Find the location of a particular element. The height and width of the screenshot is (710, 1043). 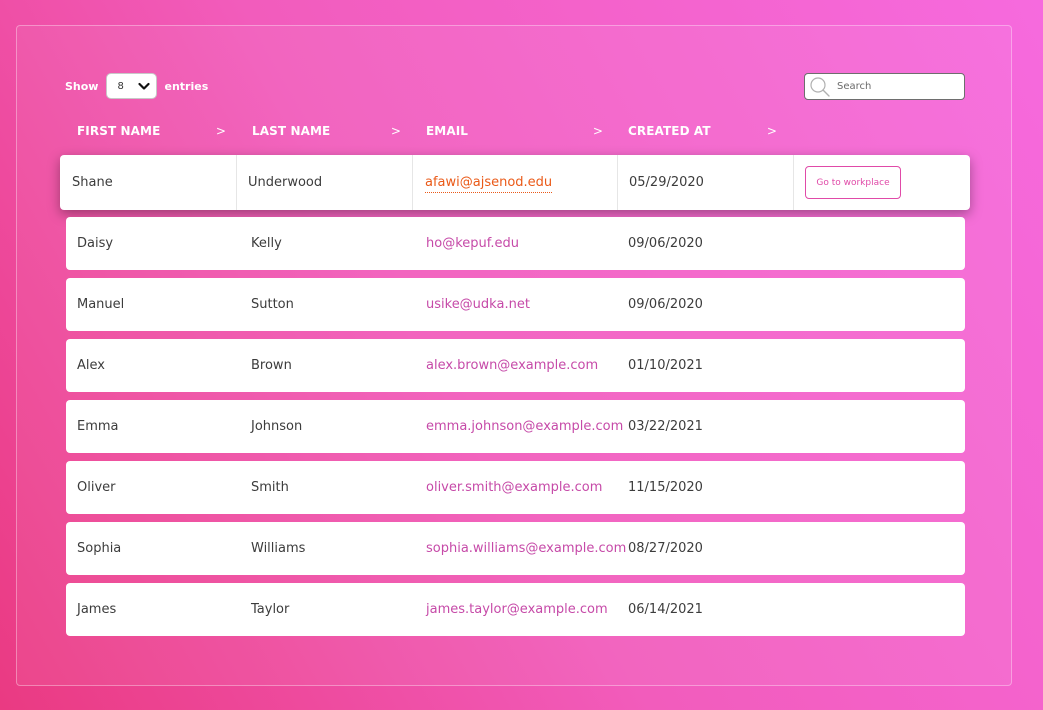

table-row: Daisy Kelly ho@kepuf.edu 09/06/2020 is located at coordinates (515, 243).